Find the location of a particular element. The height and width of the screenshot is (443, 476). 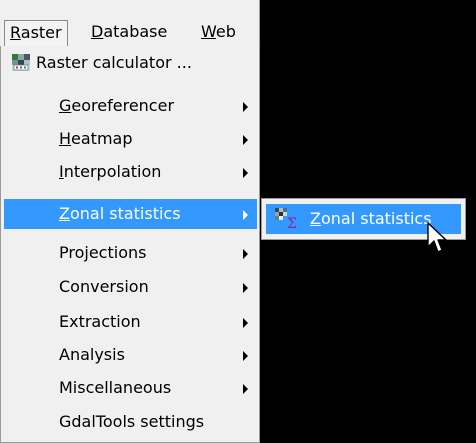

menu-raster-accel: R is located at coordinates (15, 32).